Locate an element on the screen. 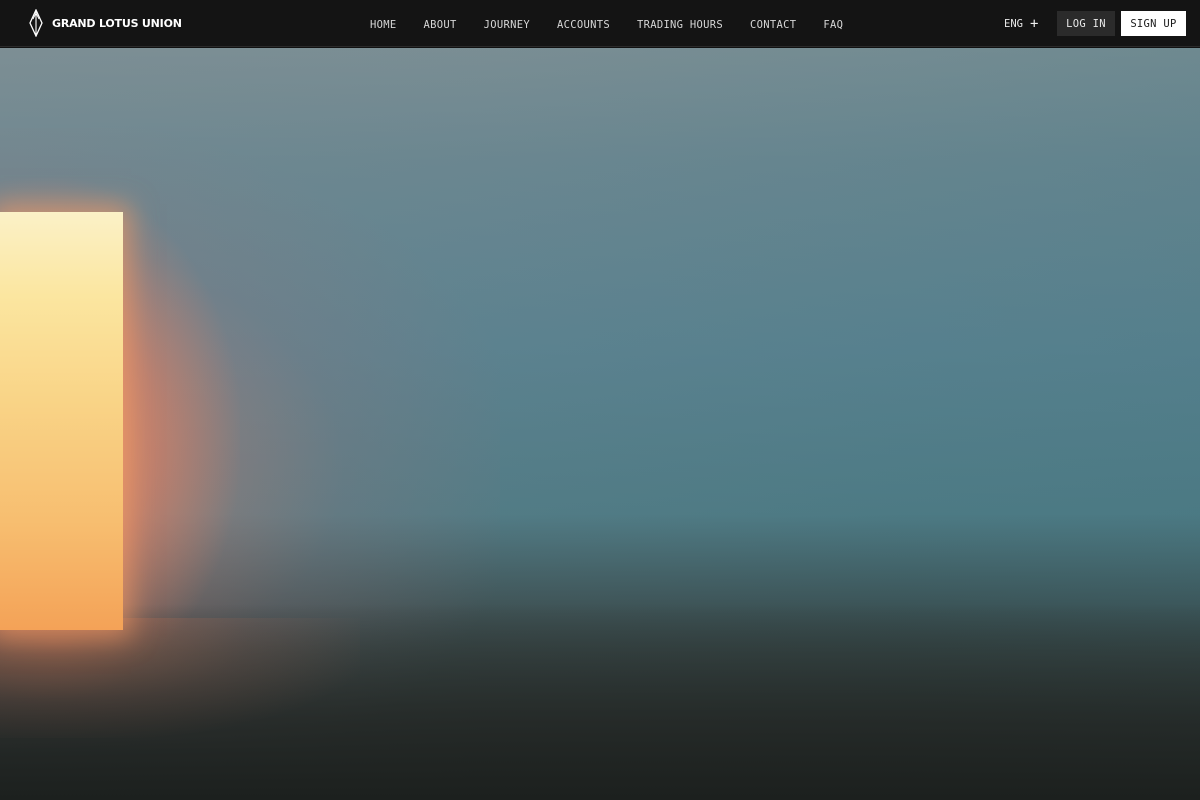 This screenshot has width=1200, height=800. nav-link-faq: FAQ is located at coordinates (833, 25).